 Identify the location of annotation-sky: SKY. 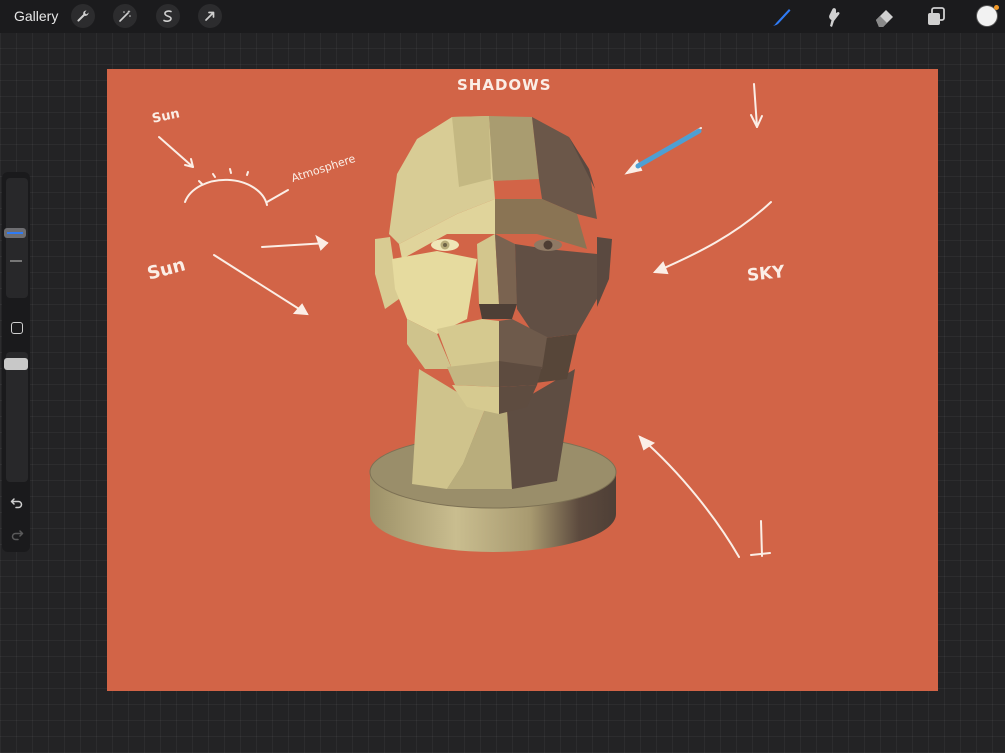
(766, 274).